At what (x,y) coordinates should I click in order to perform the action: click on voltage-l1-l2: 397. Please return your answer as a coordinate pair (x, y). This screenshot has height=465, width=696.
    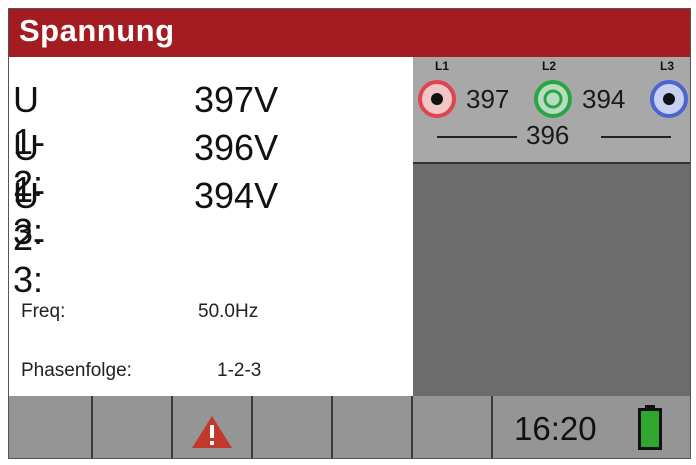
    Looking at the image, I should click on (488, 99).